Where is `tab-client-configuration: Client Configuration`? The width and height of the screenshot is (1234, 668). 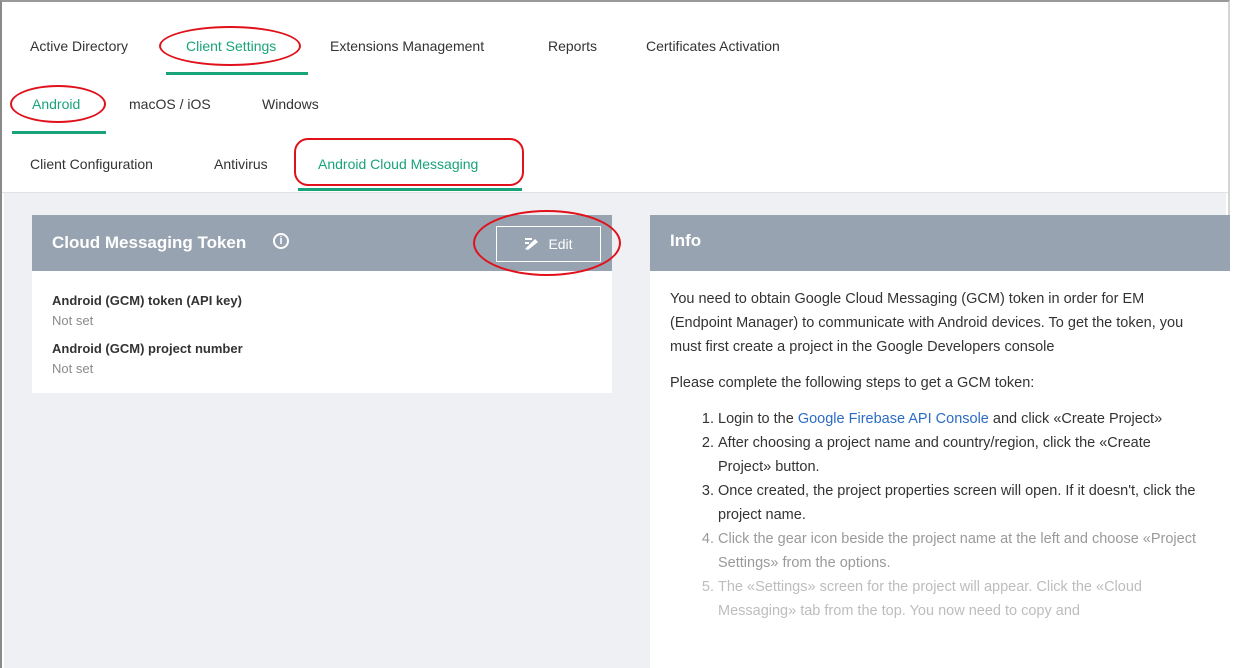
tab-client-configuration: Client Configuration is located at coordinates (91, 164).